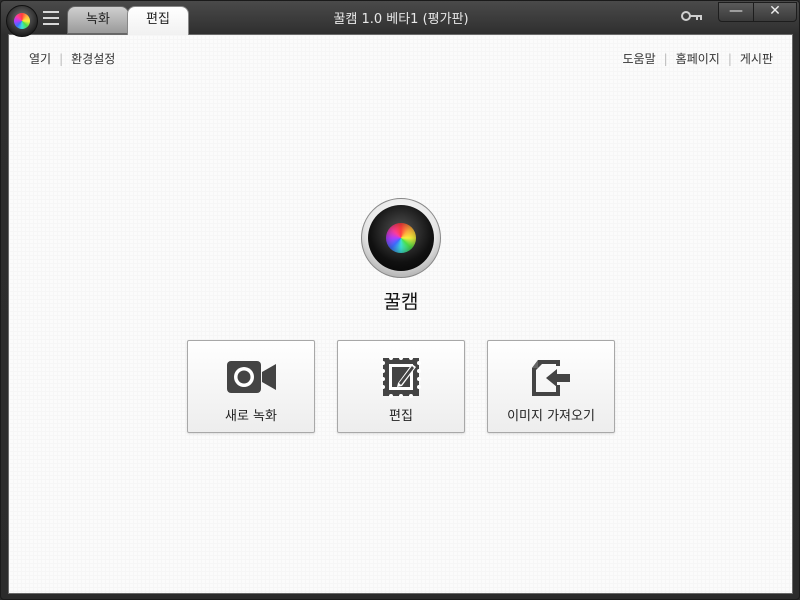 The height and width of the screenshot is (600, 800). What do you see at coordinates (51, 18) in the screenshot?
I see `hamburger-menu-icon` at bounding box center [51, 18].